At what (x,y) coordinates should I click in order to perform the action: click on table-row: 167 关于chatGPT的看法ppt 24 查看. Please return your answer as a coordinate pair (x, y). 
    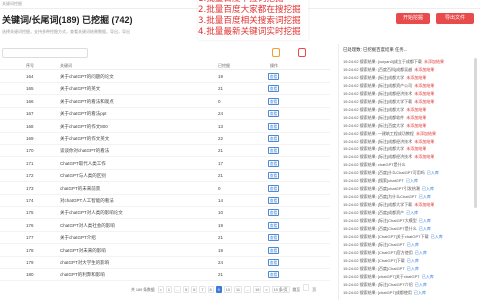
    Looking at the image, I should click on (165, 114).